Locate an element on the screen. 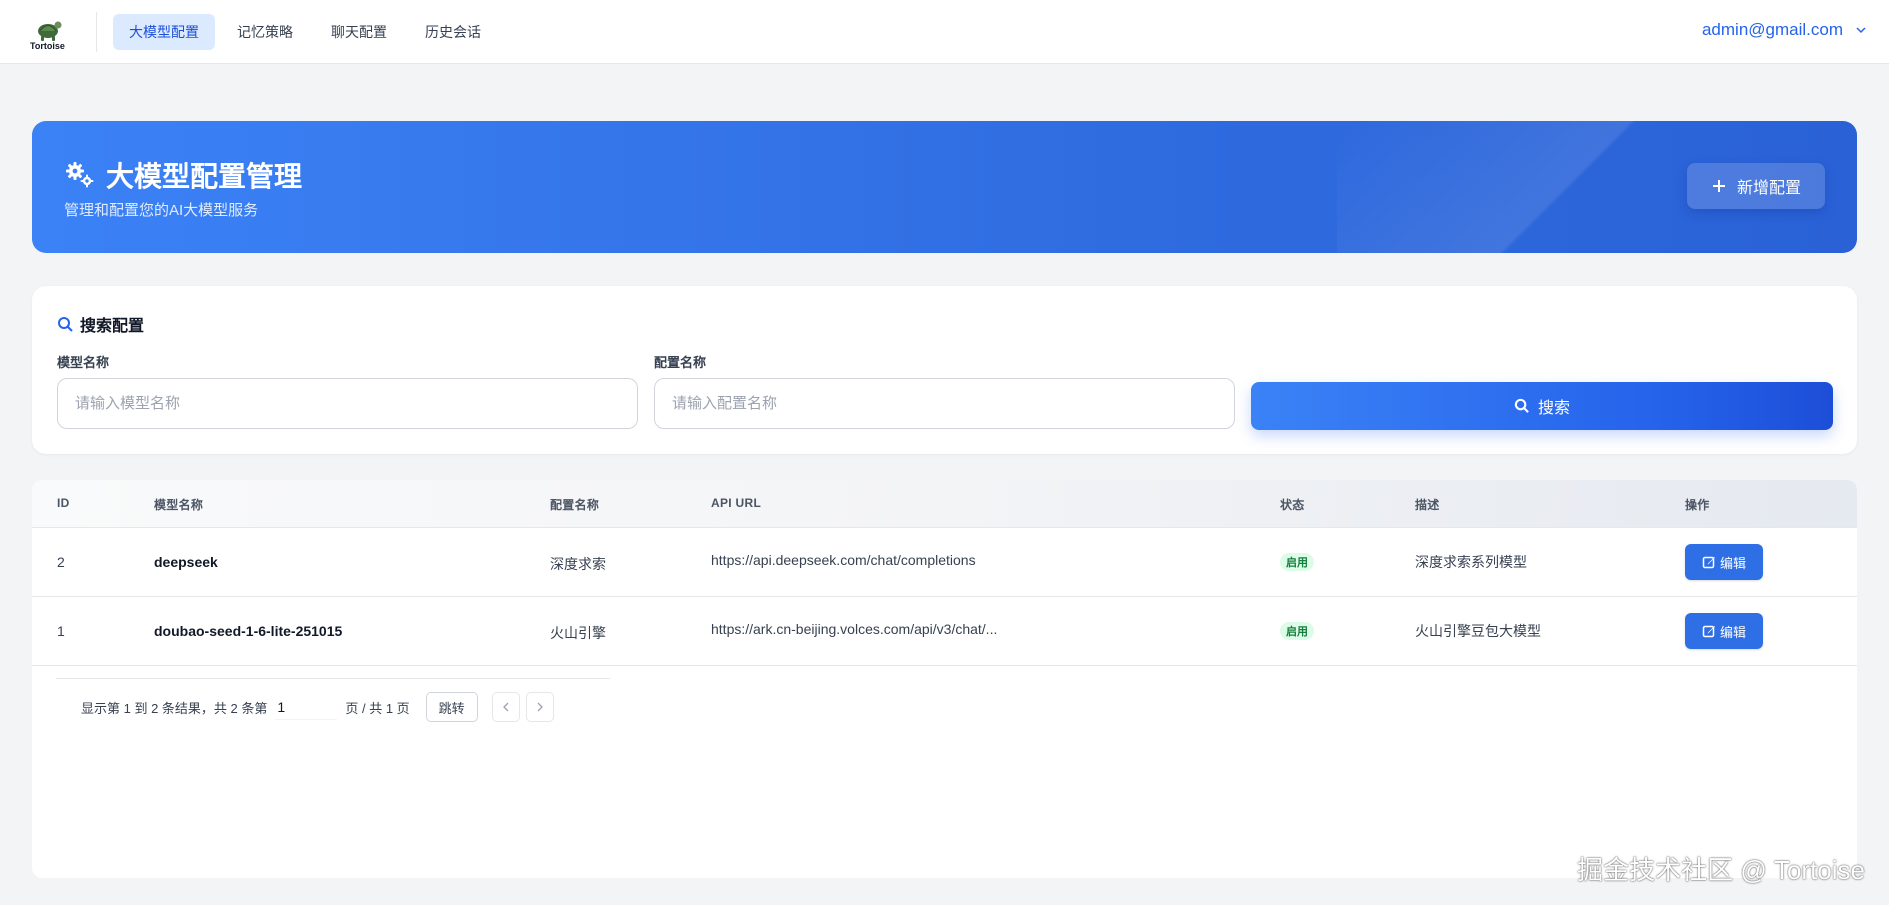 The width and height of the screenshot is (1889, 905). cell-description: 火山引擎豆包大模型 is located at coordinates (1478, 631).